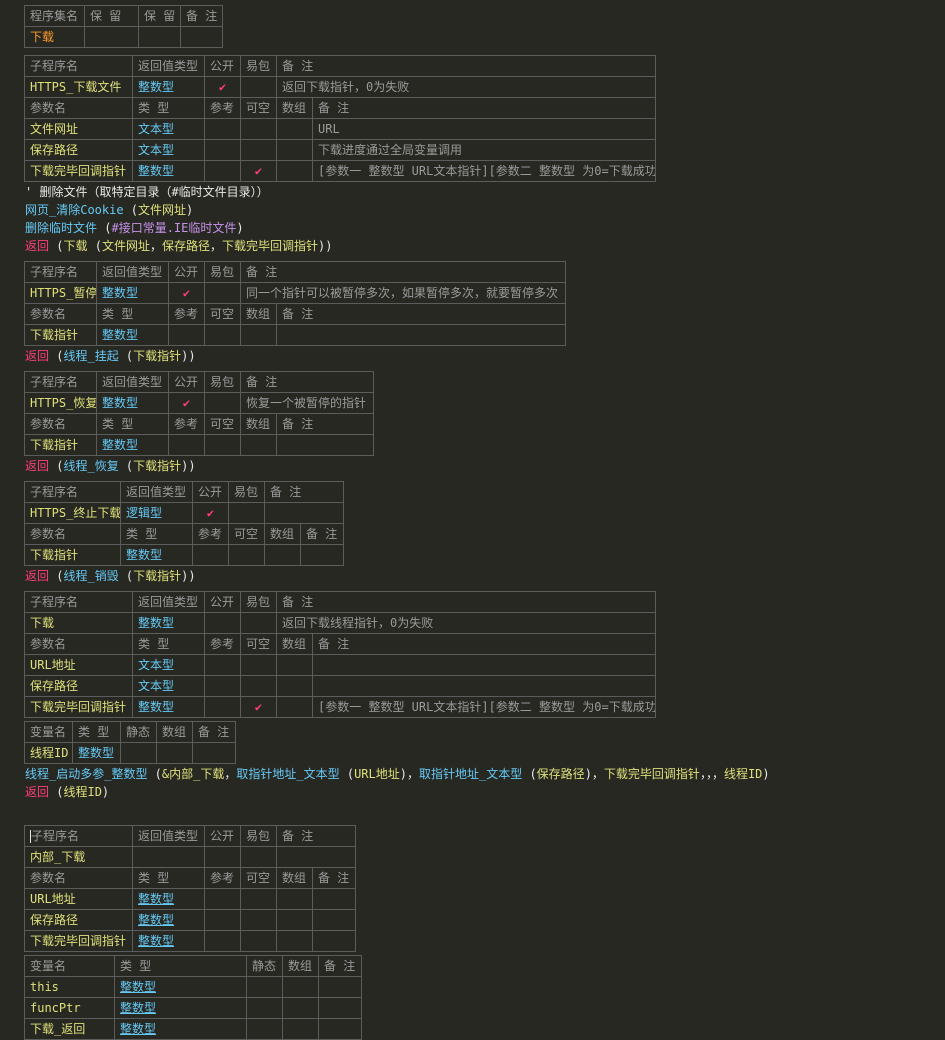 This screenshot has width=945, height=1040. I want to click on assembly-name-header: 程序集名, so click(54, 16).